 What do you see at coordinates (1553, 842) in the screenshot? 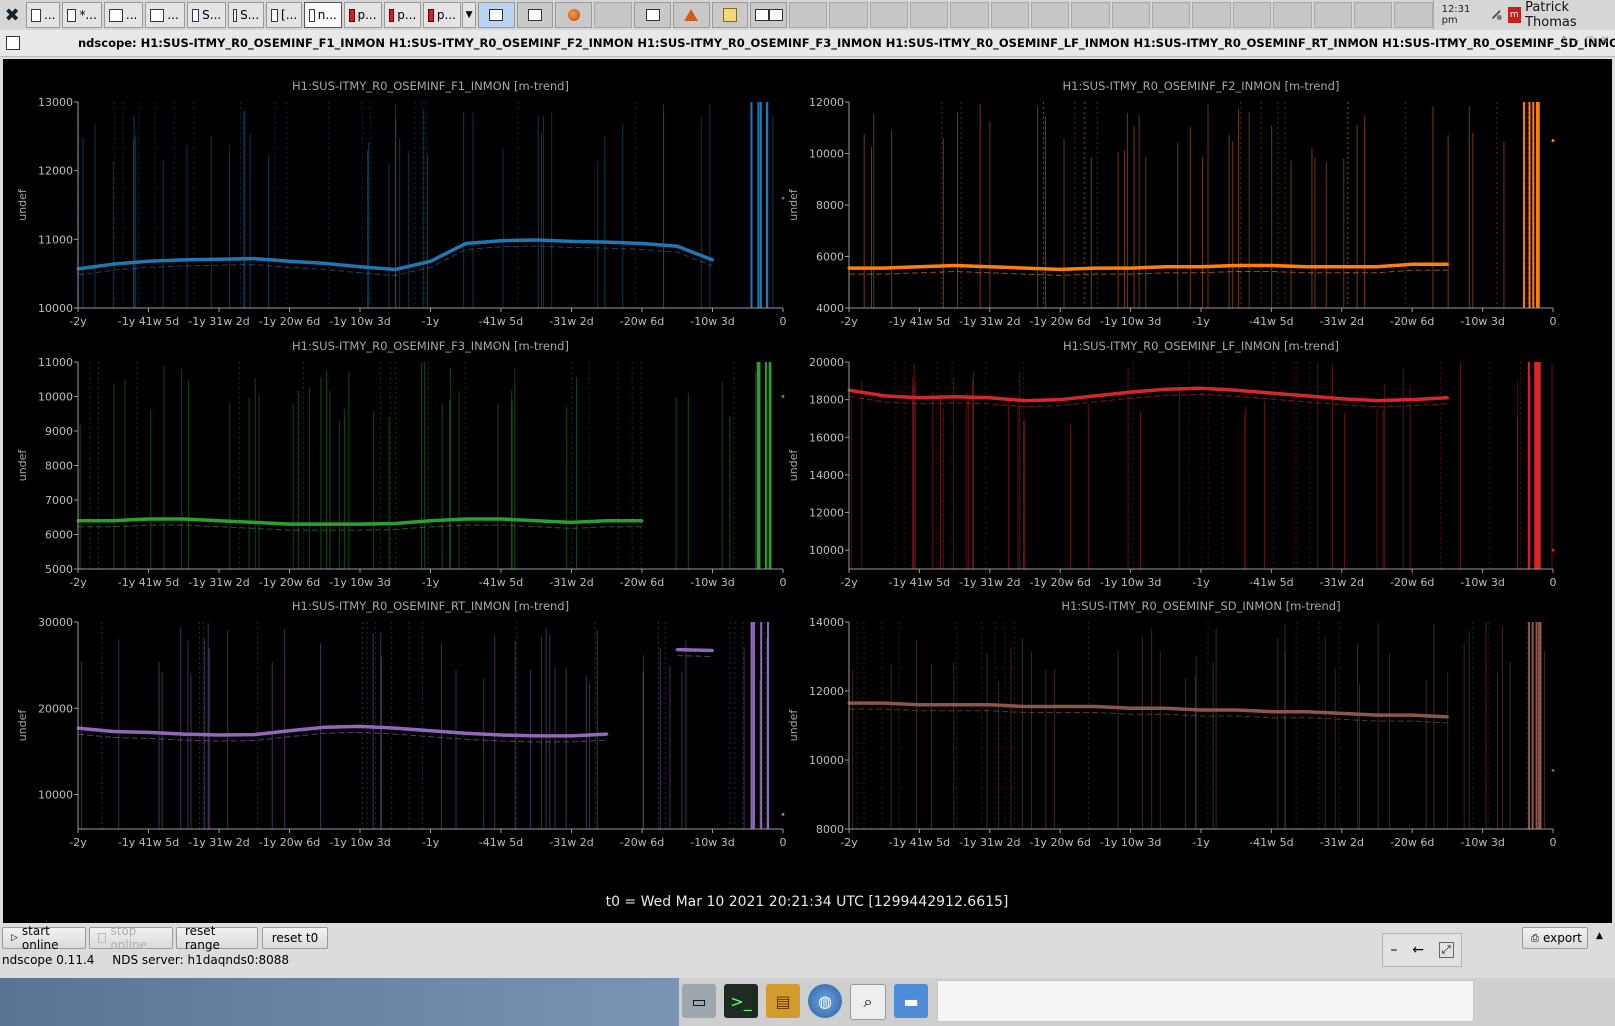
I see `x-tick-label: 0` at bounding box center [1553, 842].